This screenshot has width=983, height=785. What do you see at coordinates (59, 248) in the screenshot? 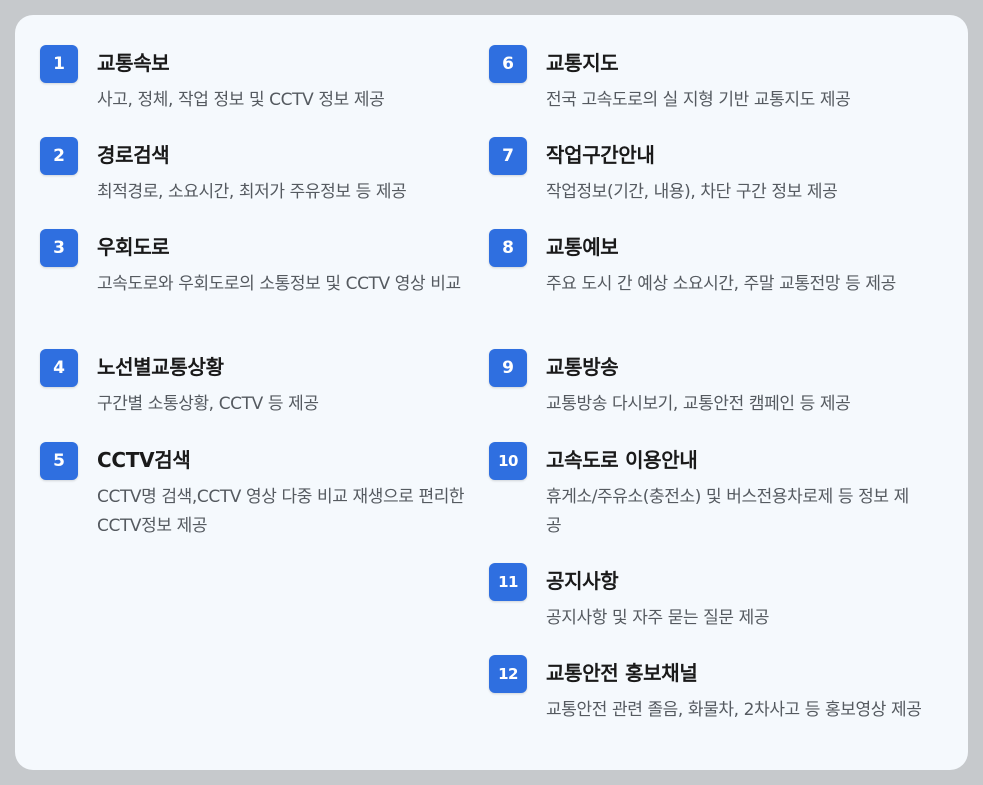
I see `item-number-badge: 3` at bounding box center [59, 248].